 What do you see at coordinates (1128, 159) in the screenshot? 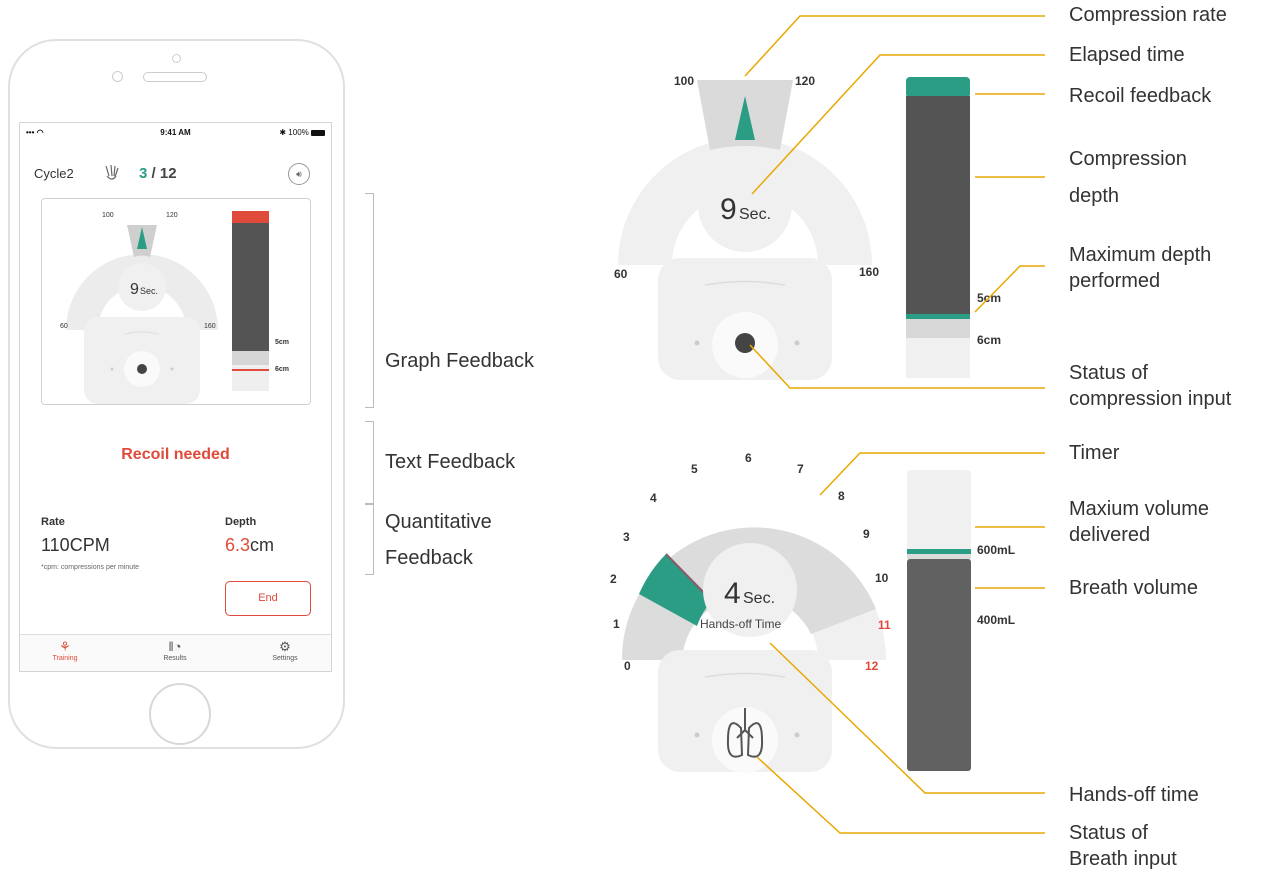
I see `callout-compression-depth-1: Compression` at bounding box center [1128, 159].